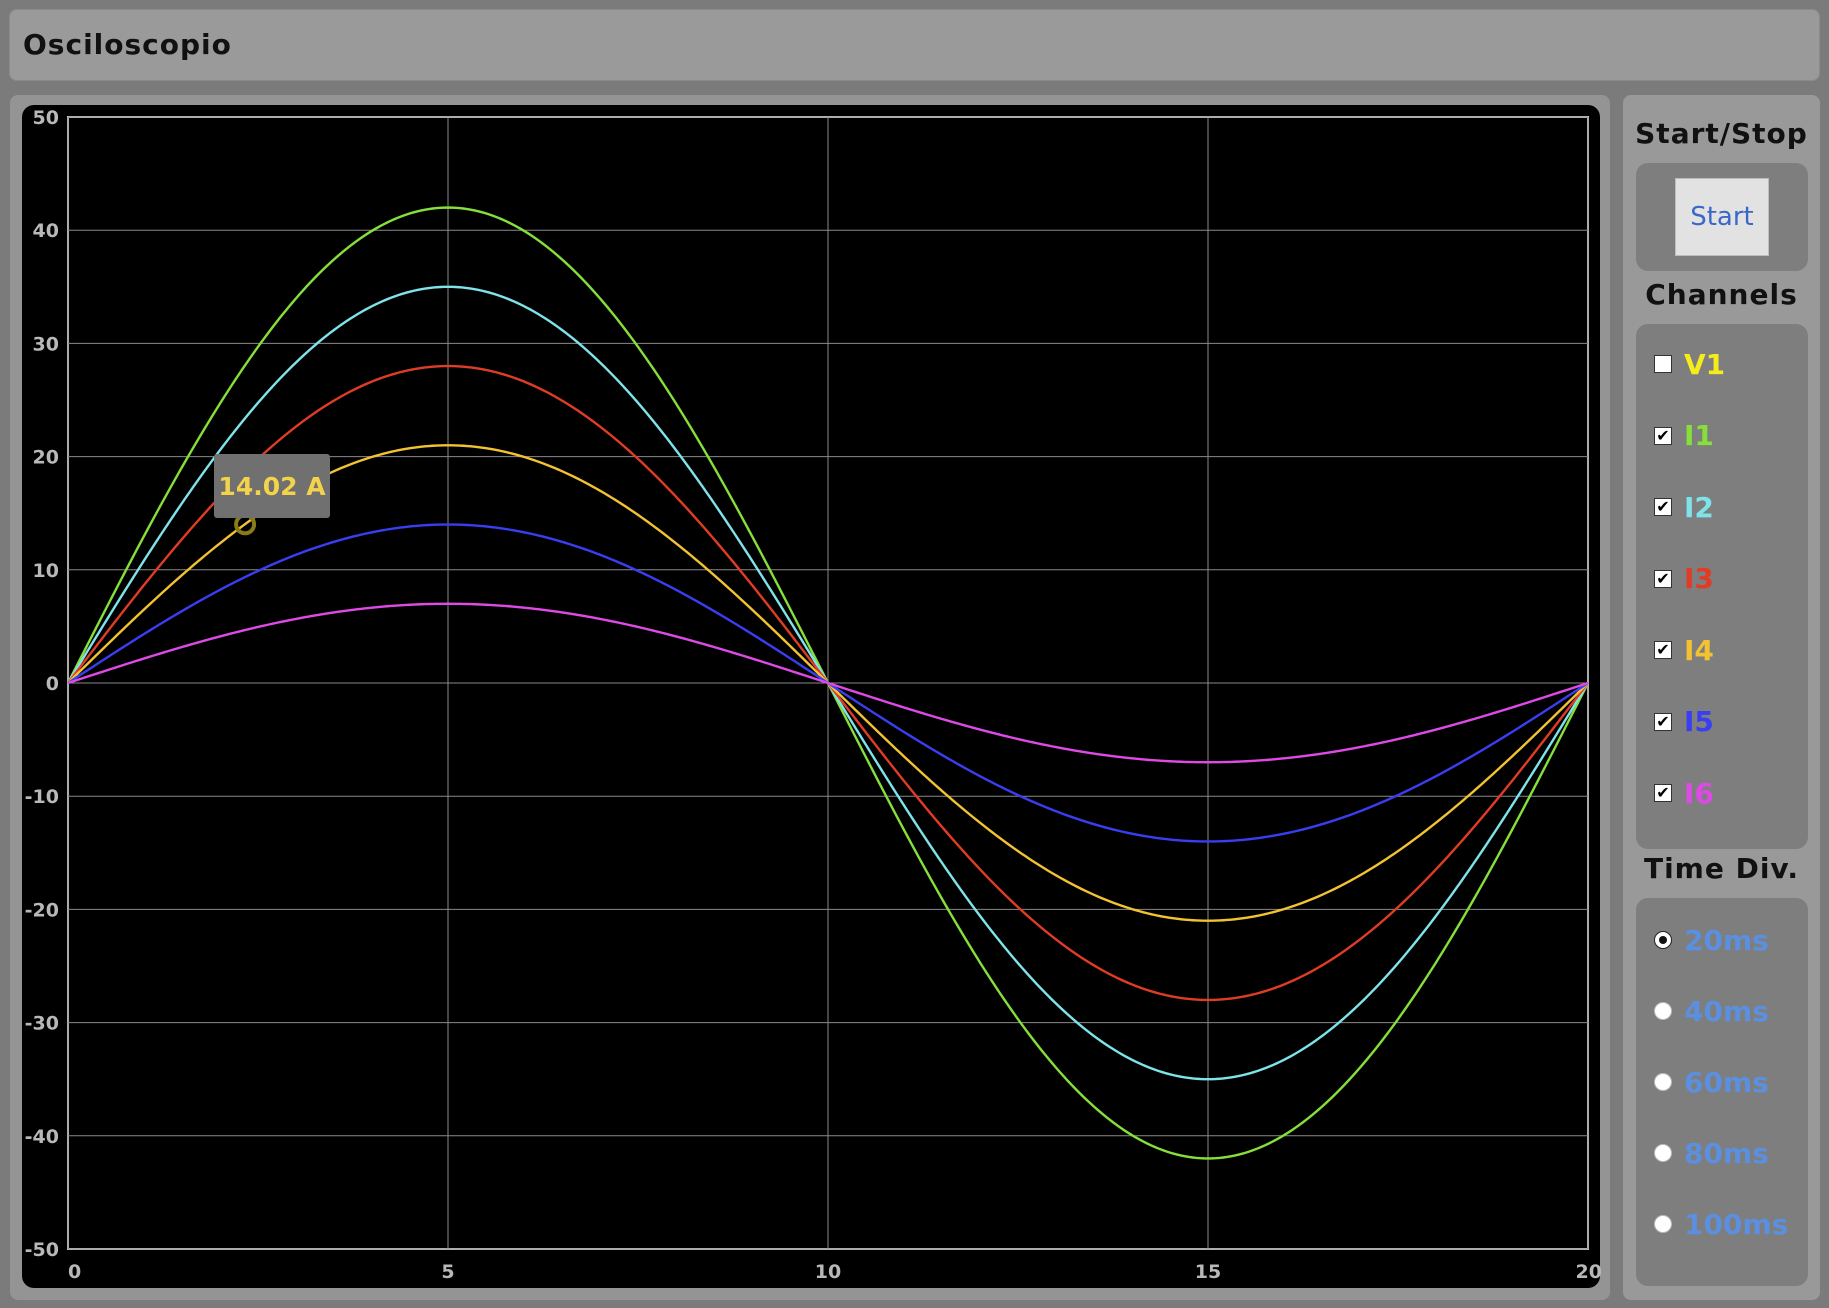  Describe the element at coordinates (42, 1137) in the screenshot. I see `y-tick-label: -40` at that location.